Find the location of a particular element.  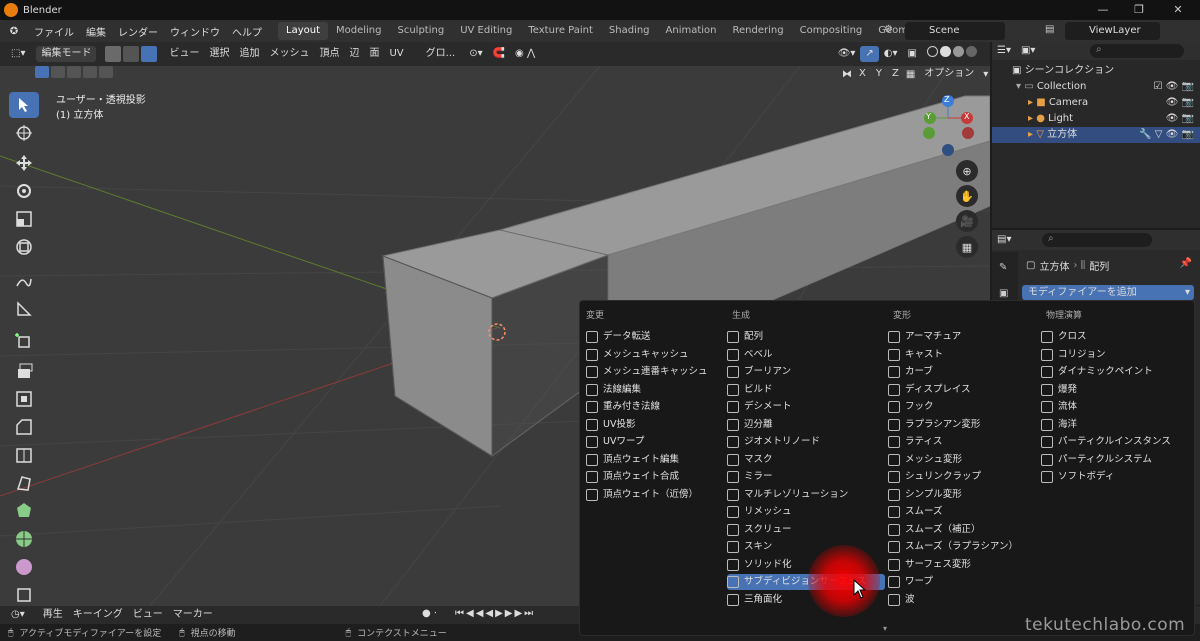

view-layer-selector: ViewLayer is located at coordinates (1112, 31).